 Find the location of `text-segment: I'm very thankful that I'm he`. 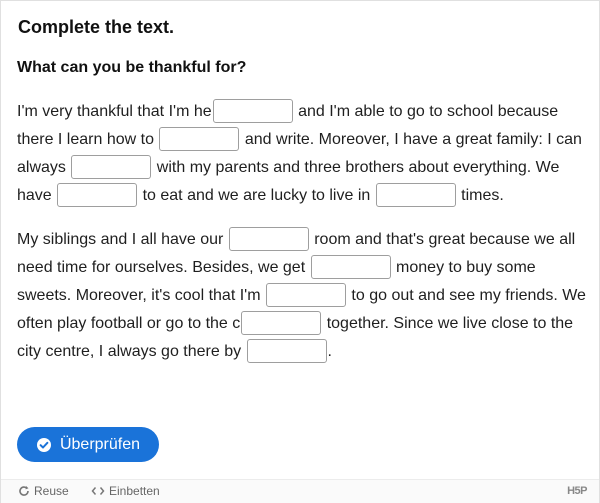

text-segment: I'm very thankful that I'm he is located at coordinates (114, 111).